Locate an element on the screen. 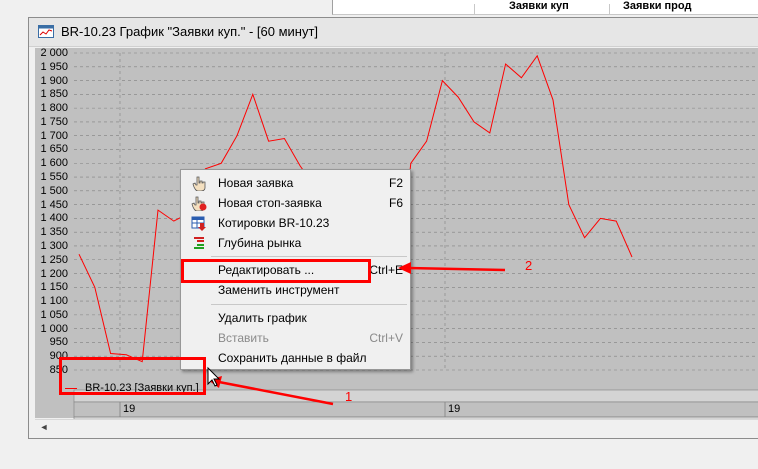 The image size is (758, 469). menu-item-label: Новая стоп-заявка is located at coordinates (270, 203).